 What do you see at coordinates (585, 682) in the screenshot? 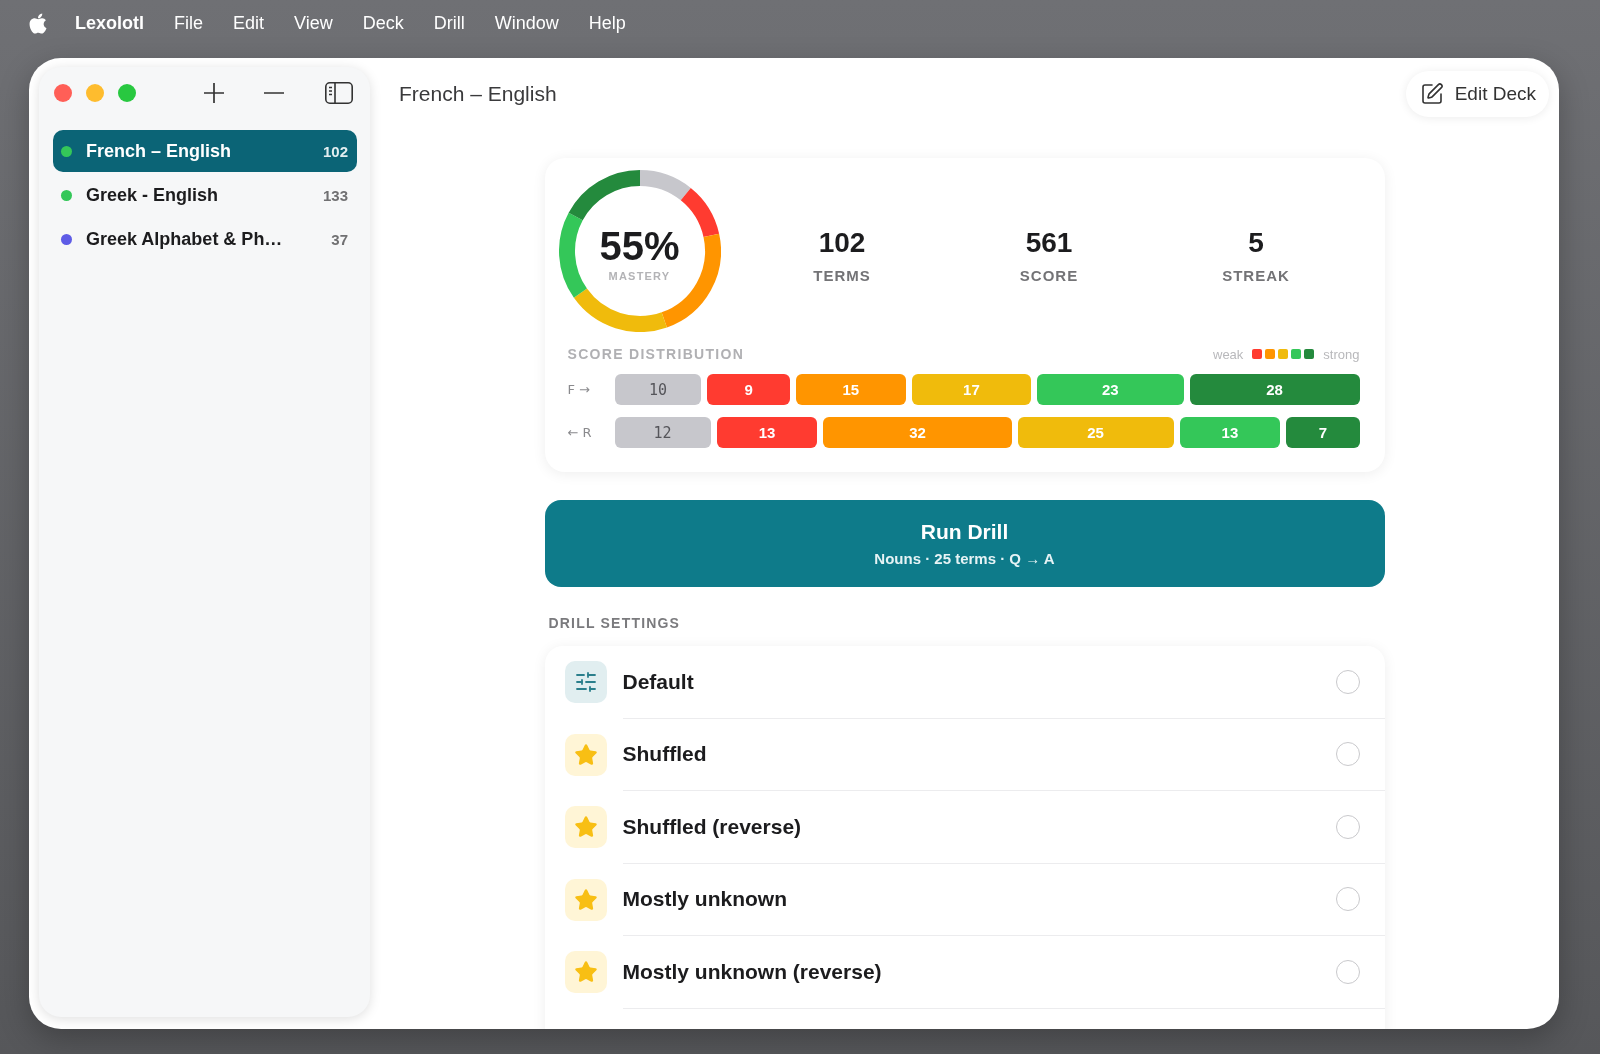
I see `sliders-icon` at bounding box center [585, 682].